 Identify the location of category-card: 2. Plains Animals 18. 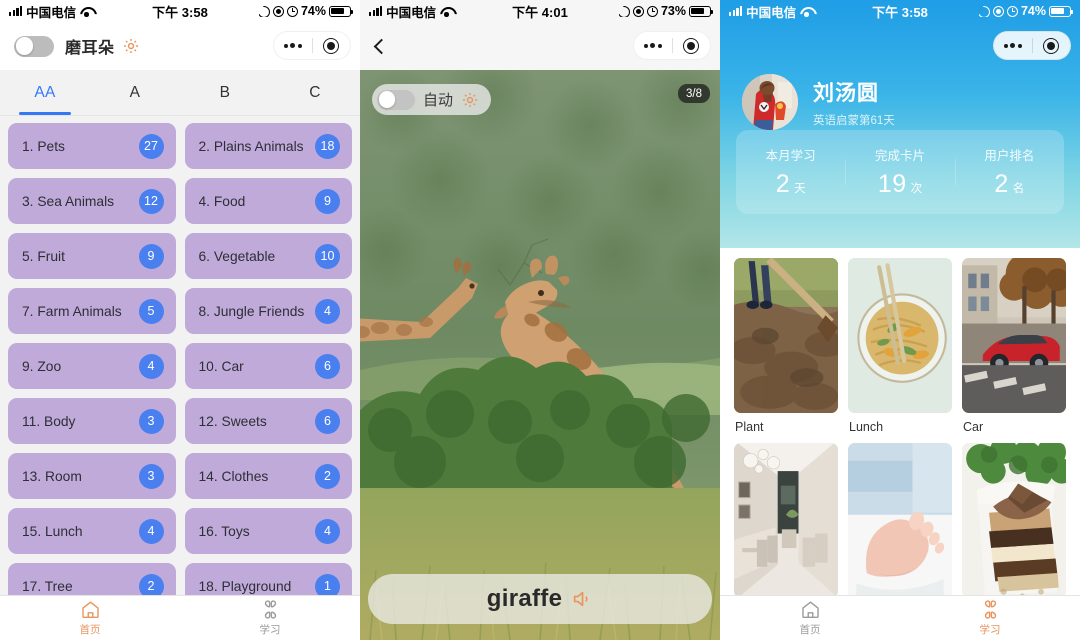
(268, 146).